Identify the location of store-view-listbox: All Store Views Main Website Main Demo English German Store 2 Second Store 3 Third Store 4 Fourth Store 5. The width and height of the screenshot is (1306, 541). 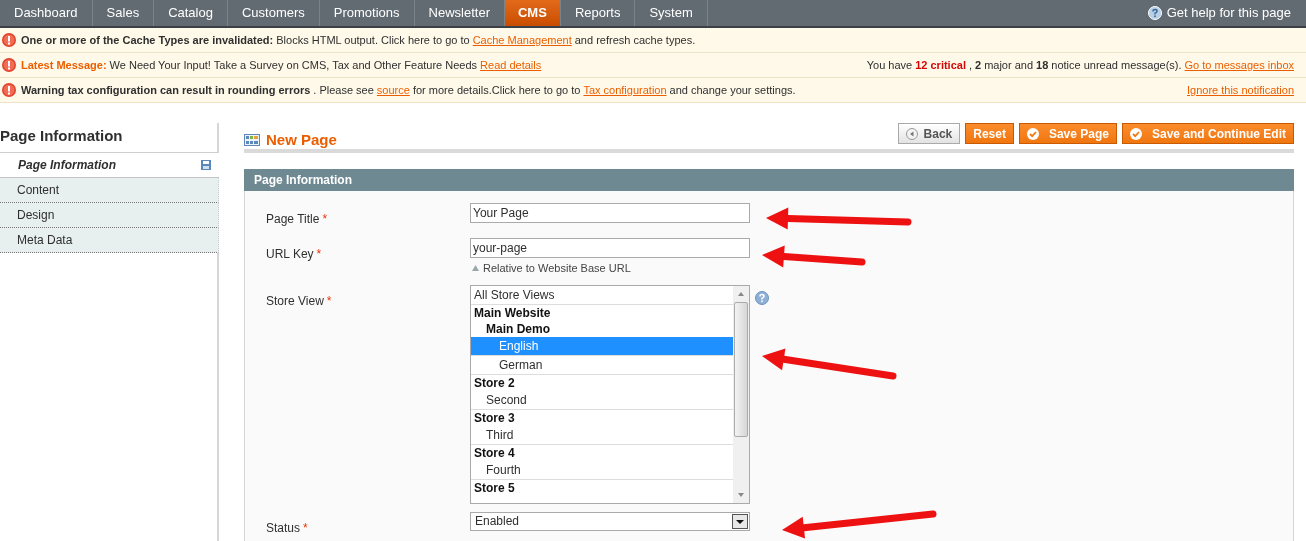
(610, 394).